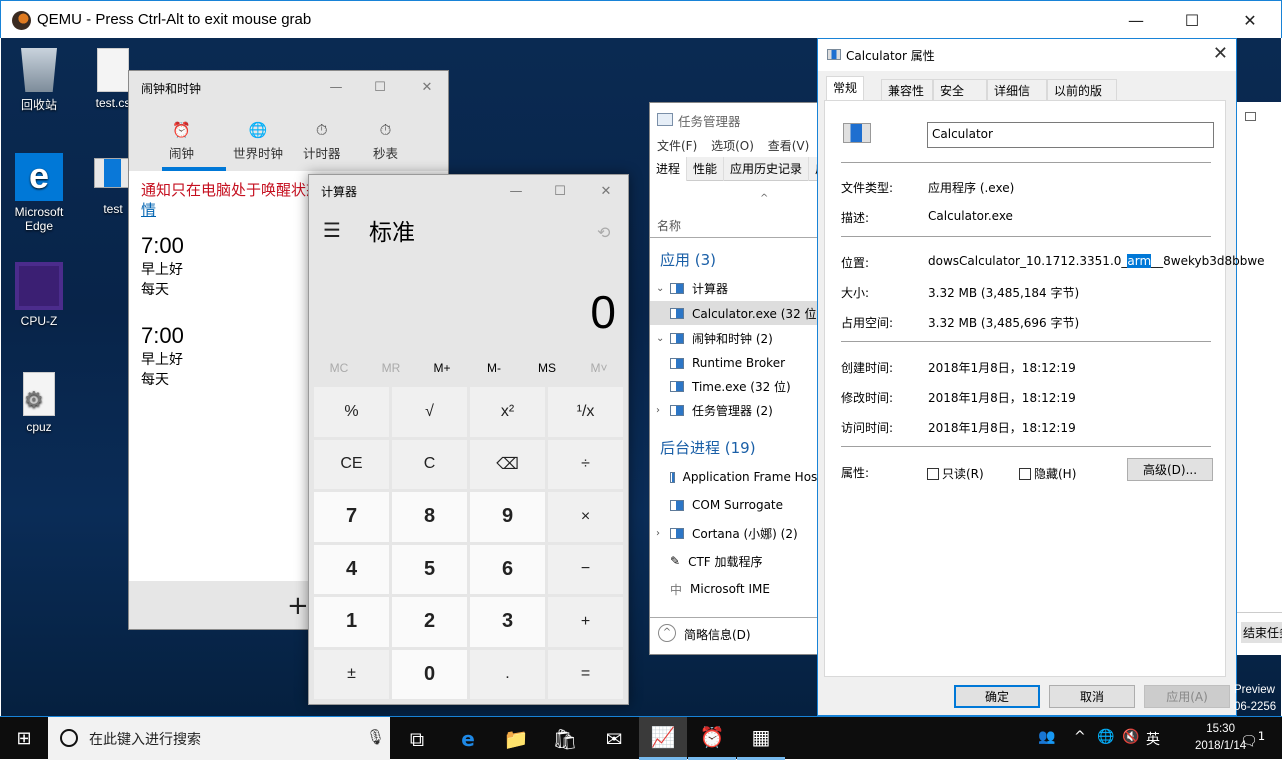  What do you see at coordinates (845, 88) in the screenshot?
I see `tab-general: 常规` at bounding box center [845, 88].